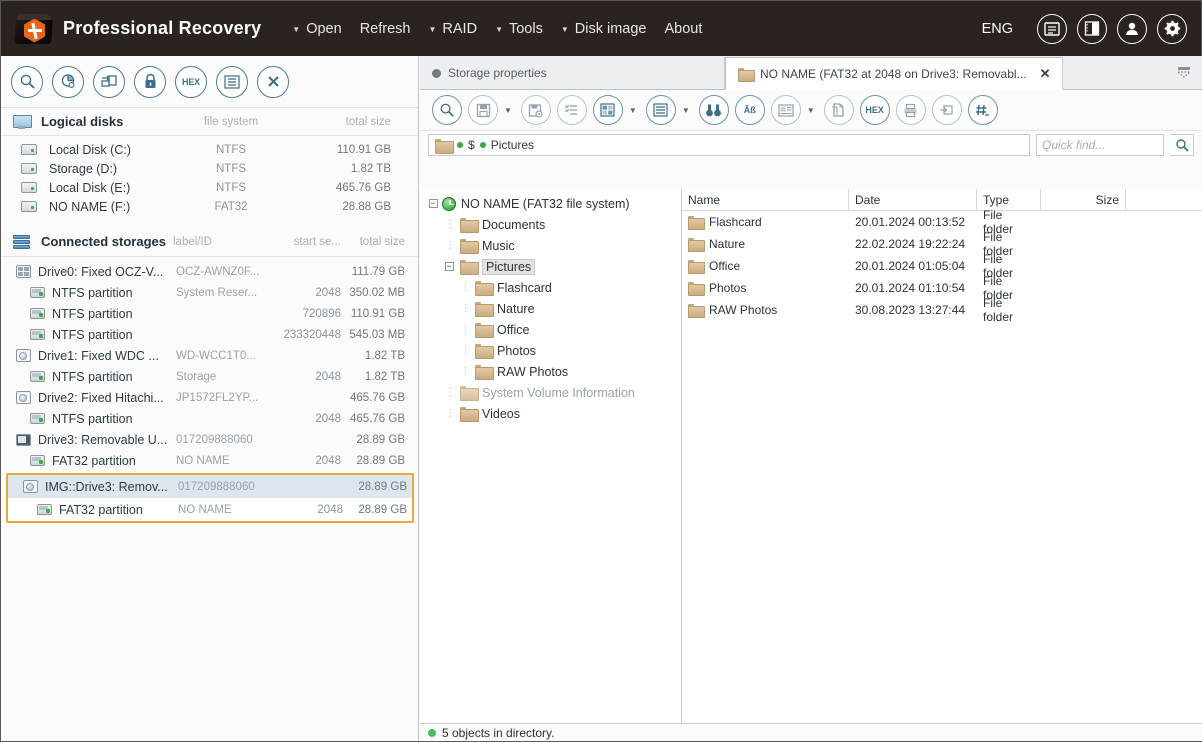 The height and width of the screenshot is (742, 1202). I want to click on table-row: Photos 20.01.2024 01:10:54 File folder, so click(942, 288).